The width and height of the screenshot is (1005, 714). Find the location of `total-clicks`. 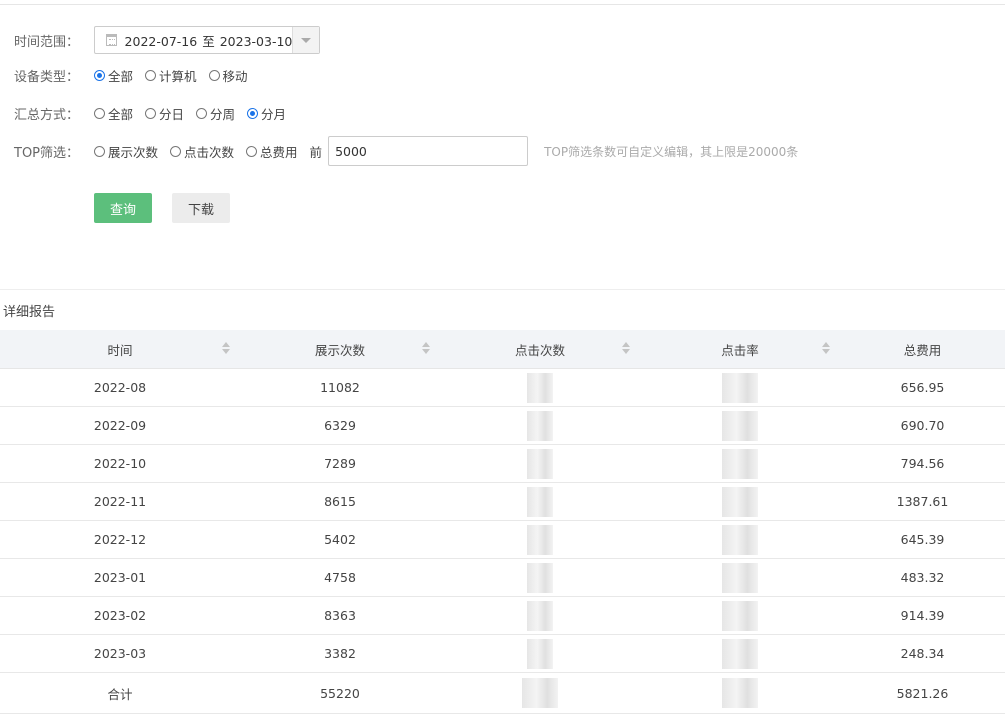

total-clicks is located at coordinates (540, 693).